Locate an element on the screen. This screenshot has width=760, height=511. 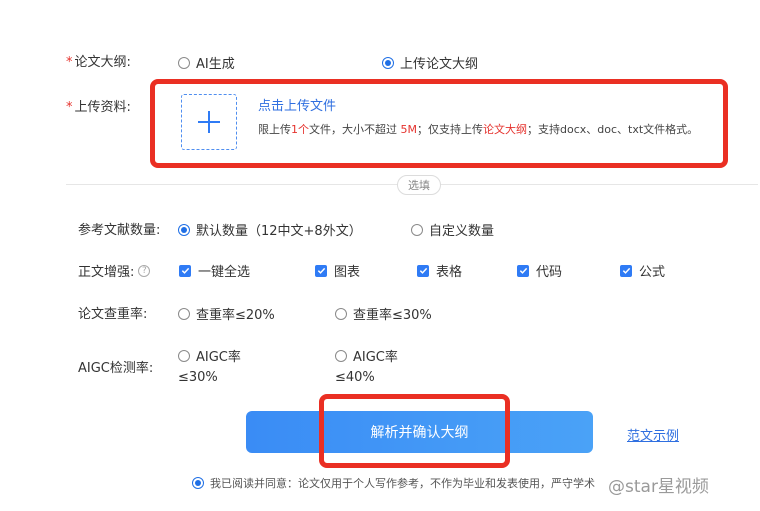
watermark: @star星视频 is located at coordinates (658, 487).